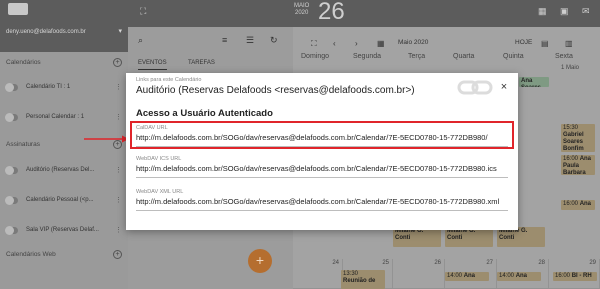 Image resolution: width=600 pixels, height=289 pixels. Describe the element at coordinates (274, 40) in the screenshot. I see `refresh-icon: ↻` at that location.